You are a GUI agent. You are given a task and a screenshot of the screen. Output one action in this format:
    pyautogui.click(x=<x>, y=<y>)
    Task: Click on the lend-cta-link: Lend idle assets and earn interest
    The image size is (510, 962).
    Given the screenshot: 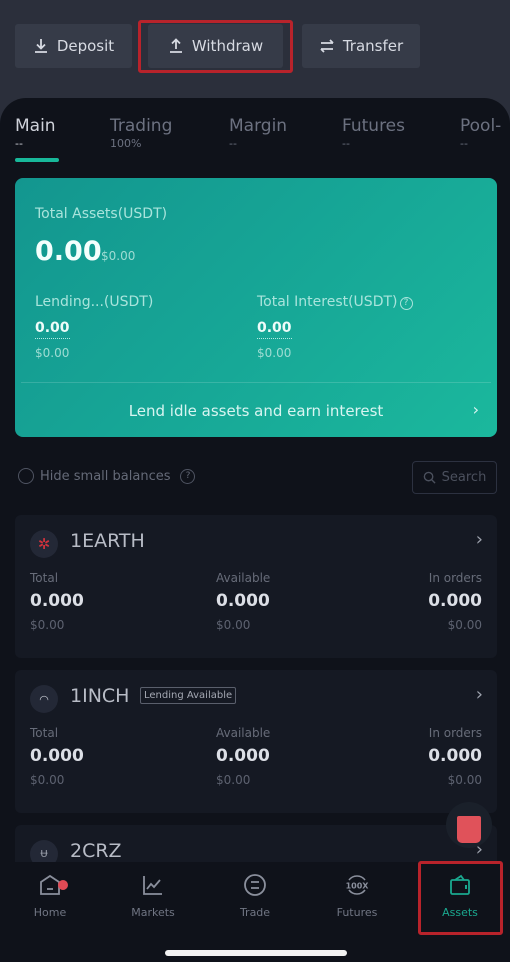 What is the action you would take?
    pyautogui.click(x=256, y=411)
    